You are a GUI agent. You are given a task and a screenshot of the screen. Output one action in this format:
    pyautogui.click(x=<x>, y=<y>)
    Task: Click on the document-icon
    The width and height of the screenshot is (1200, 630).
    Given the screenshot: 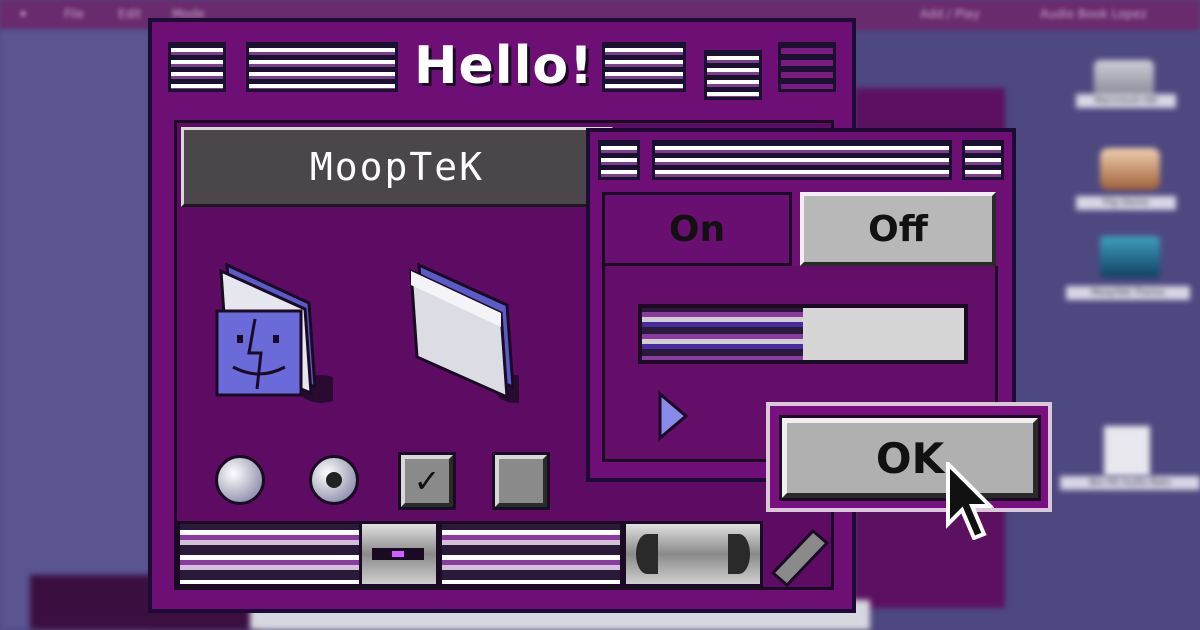 What is the action you would take?
    pyautogui.click(x=1130, y=257)
    